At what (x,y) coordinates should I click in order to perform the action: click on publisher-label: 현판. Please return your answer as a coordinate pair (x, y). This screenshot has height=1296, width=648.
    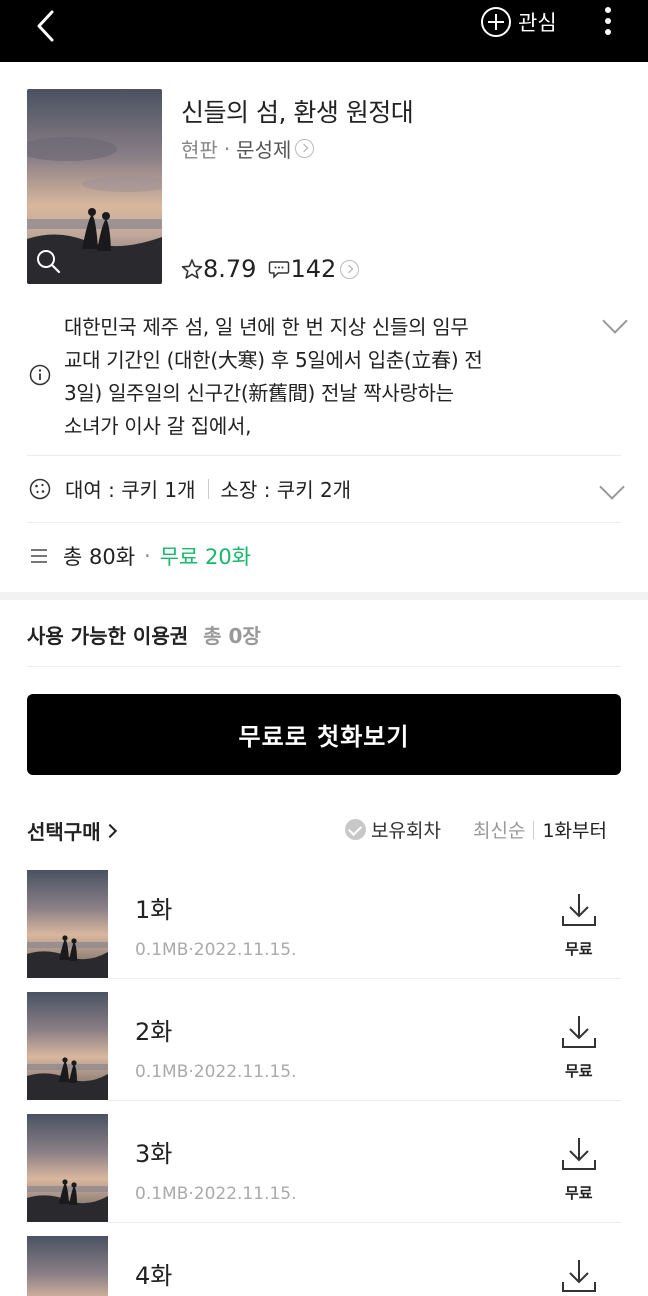
    Looking at the image, I should click on (199, 150).